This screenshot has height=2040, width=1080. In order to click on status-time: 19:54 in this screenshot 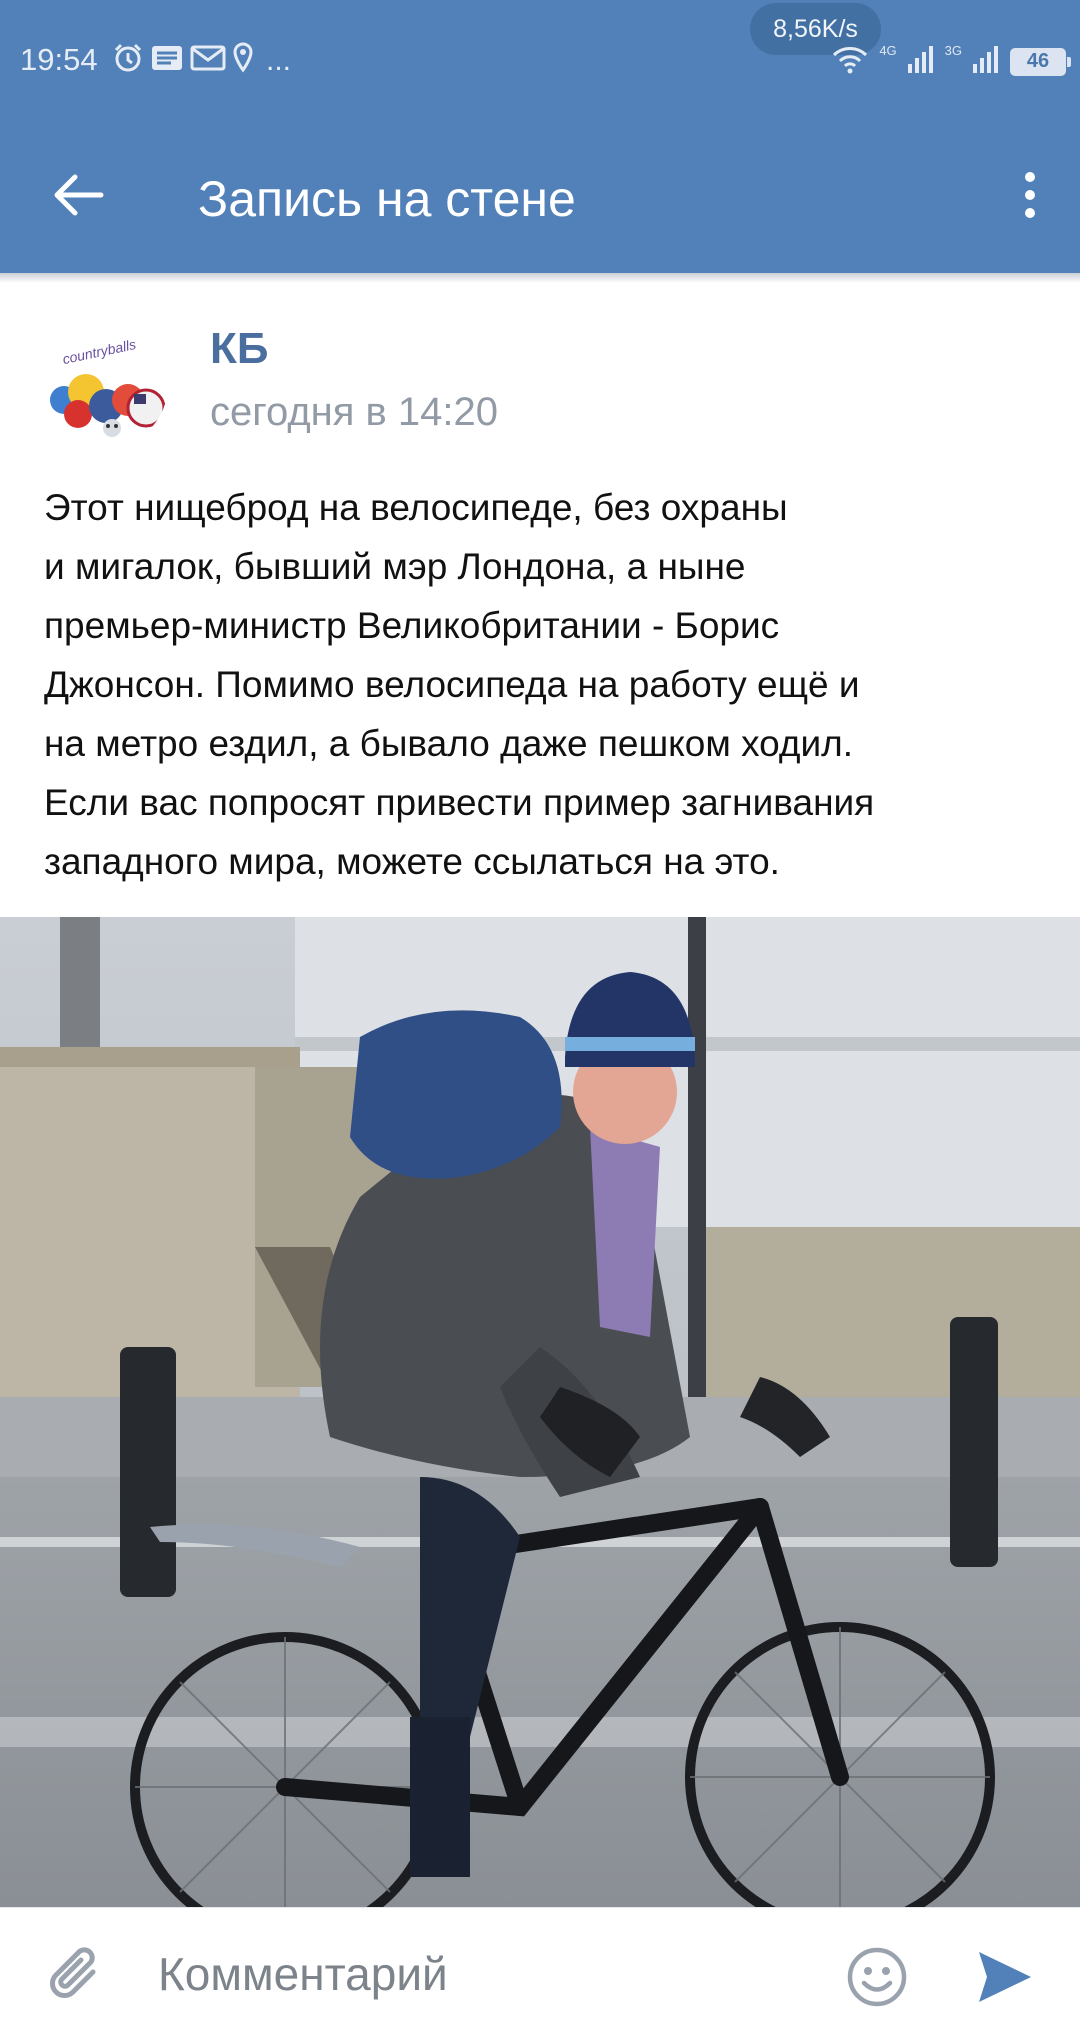, I will do `click(59, 59)`.